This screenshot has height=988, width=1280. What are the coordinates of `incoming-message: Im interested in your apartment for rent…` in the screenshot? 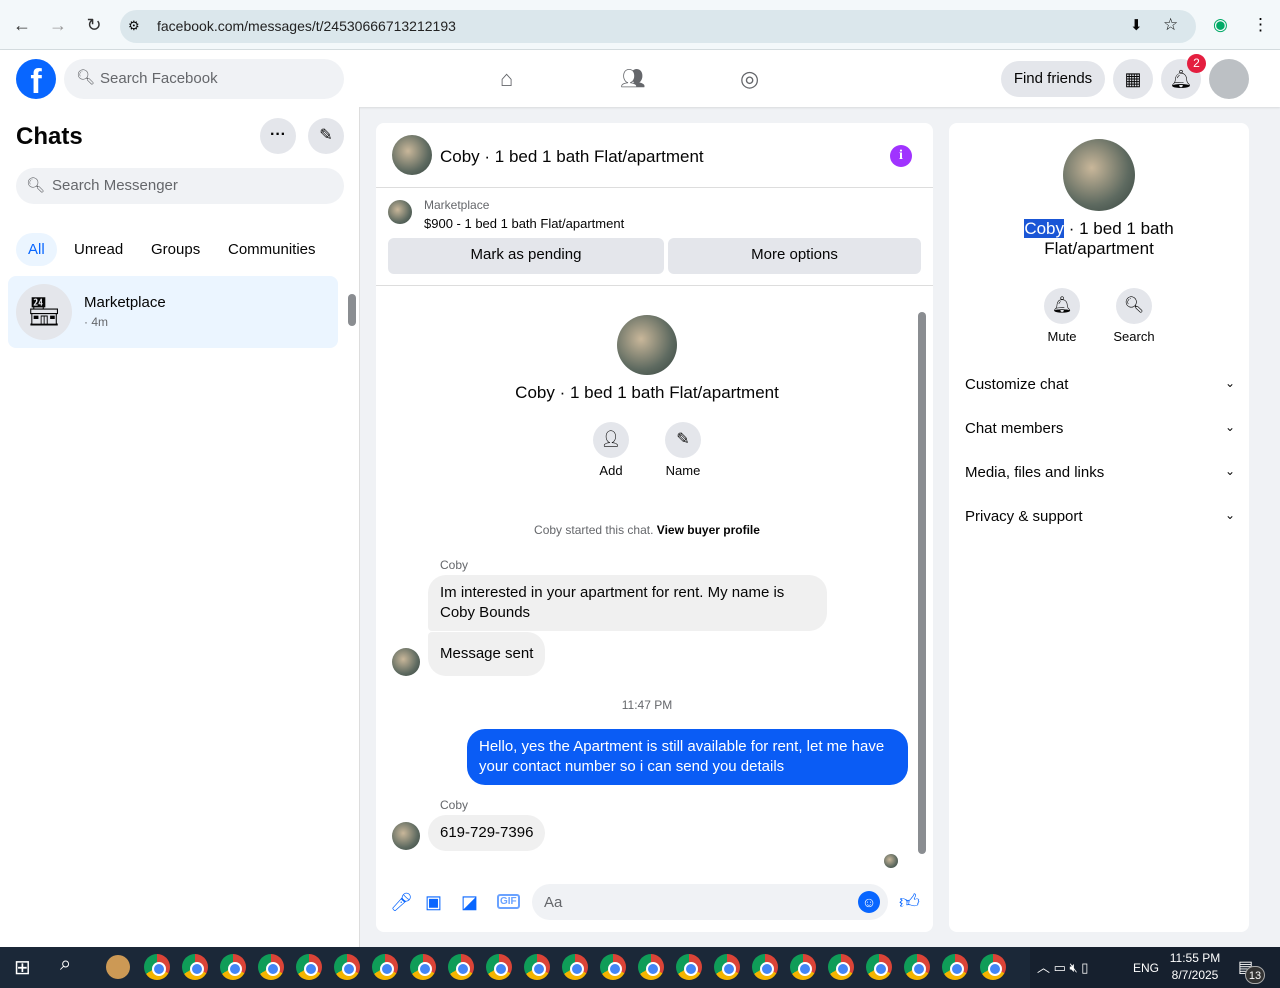 It's located at (627, 603).